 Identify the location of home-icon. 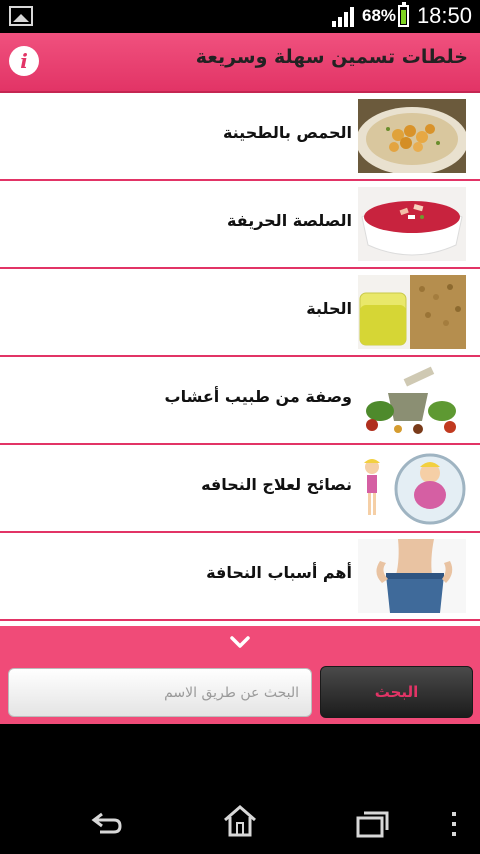
(240, 821).